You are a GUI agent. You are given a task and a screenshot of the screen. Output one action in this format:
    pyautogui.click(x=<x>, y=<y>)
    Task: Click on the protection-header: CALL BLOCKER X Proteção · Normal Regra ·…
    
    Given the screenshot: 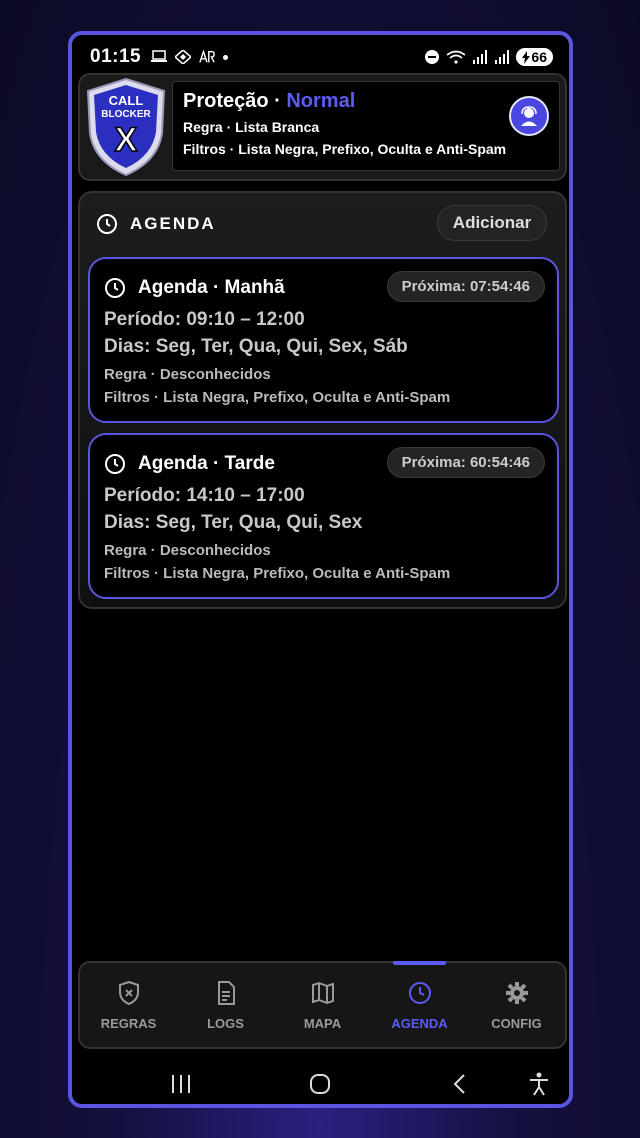 What is the action you would take?
    pyautogui.click(x=322, y=127)
    